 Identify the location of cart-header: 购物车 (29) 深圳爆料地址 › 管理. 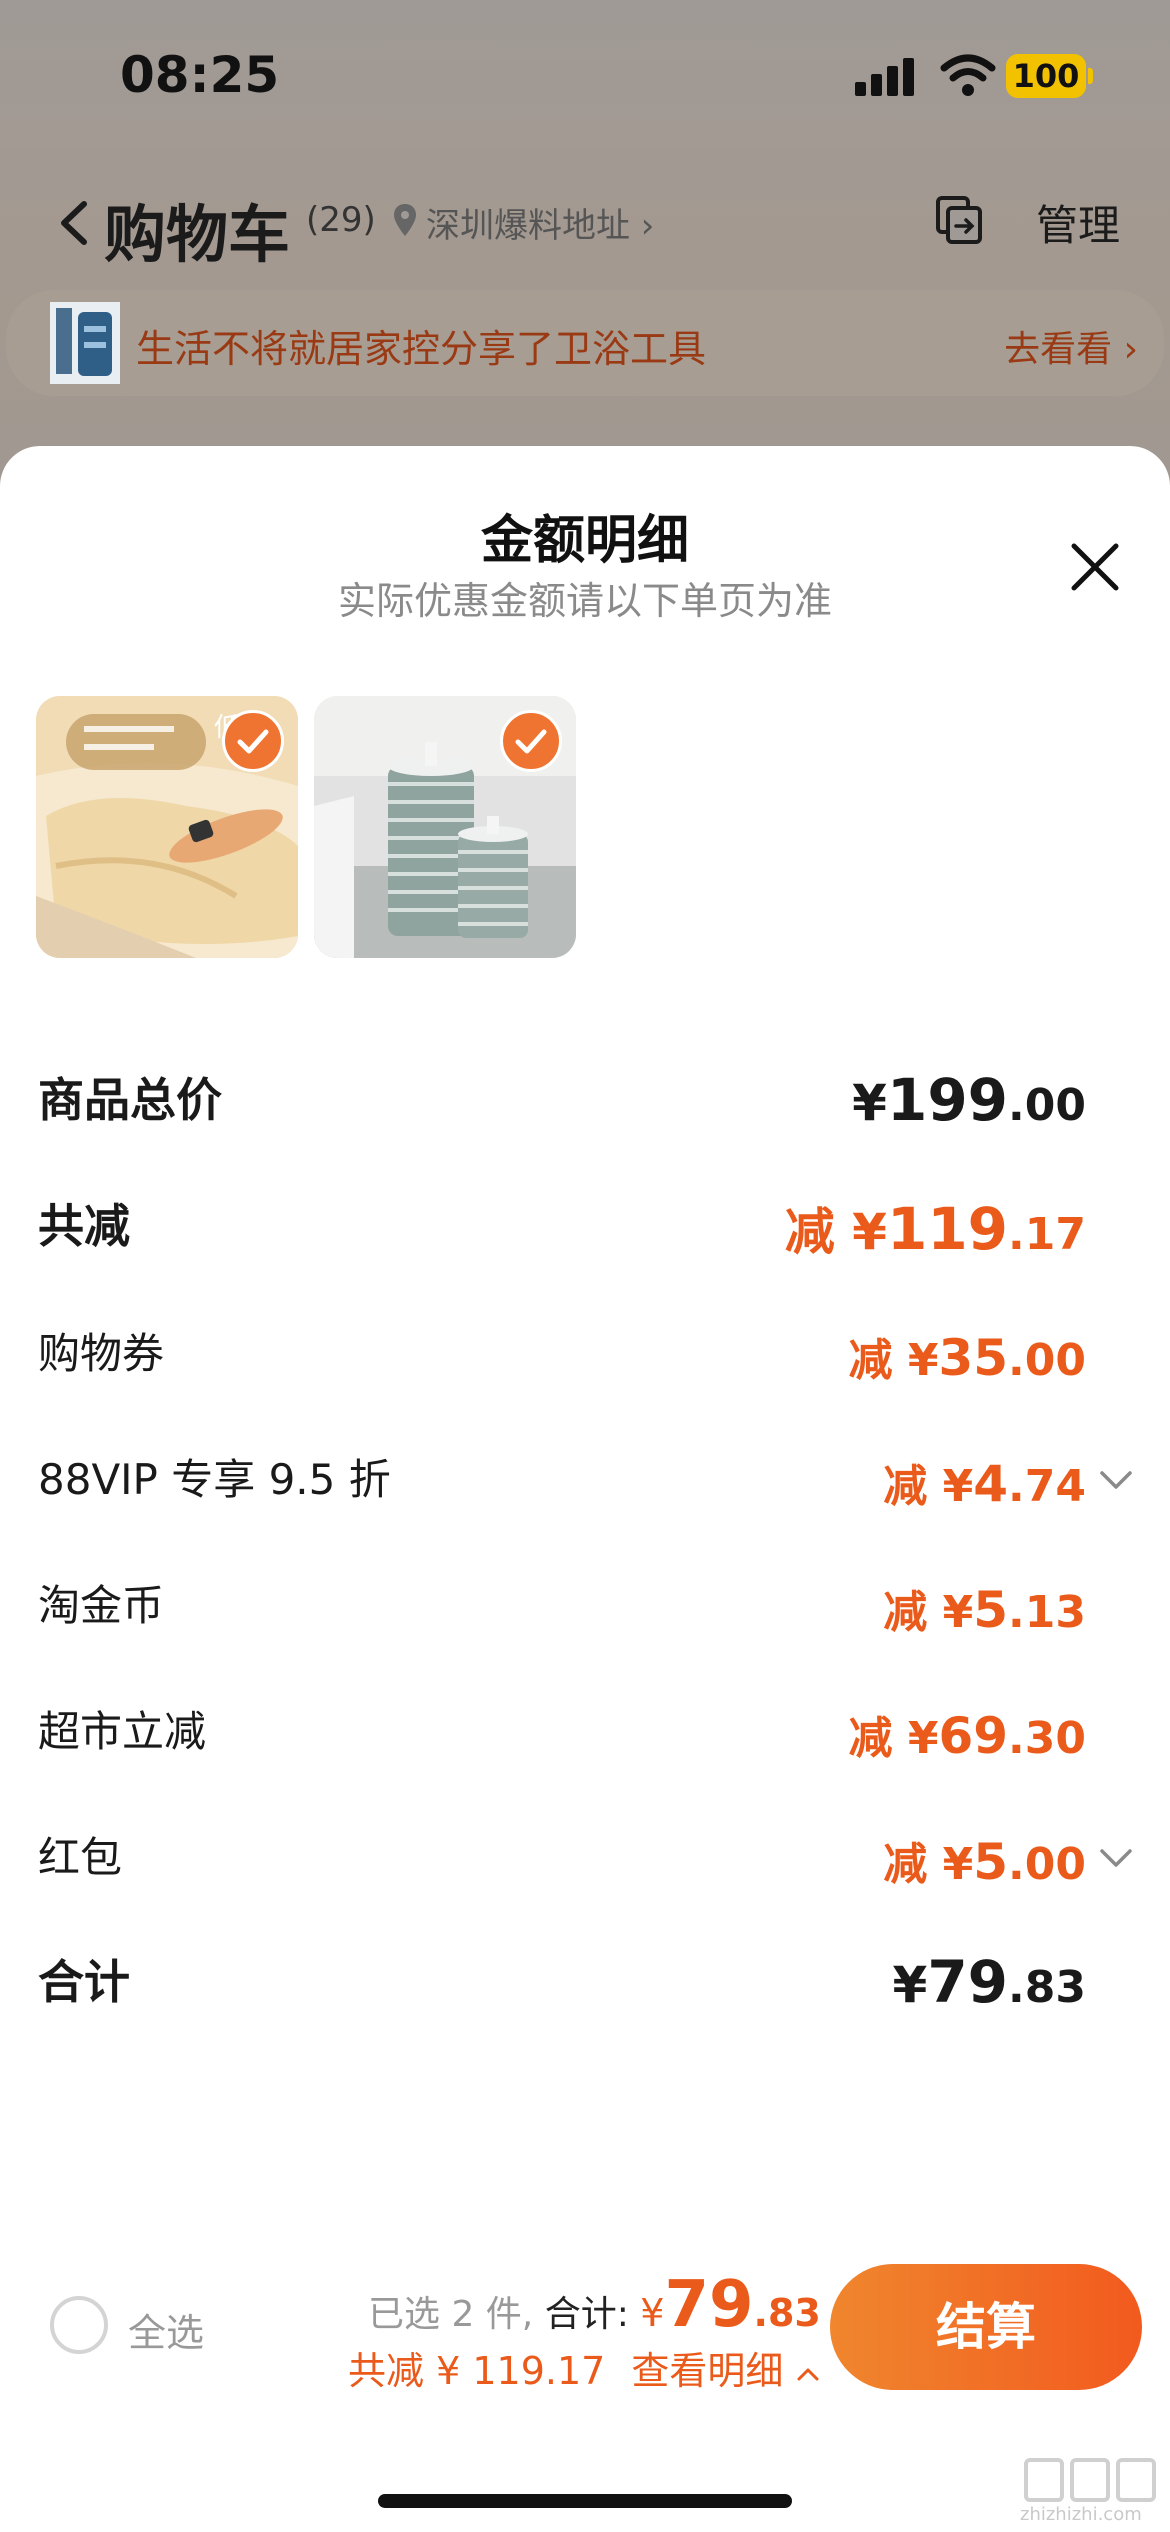
(585, 220).